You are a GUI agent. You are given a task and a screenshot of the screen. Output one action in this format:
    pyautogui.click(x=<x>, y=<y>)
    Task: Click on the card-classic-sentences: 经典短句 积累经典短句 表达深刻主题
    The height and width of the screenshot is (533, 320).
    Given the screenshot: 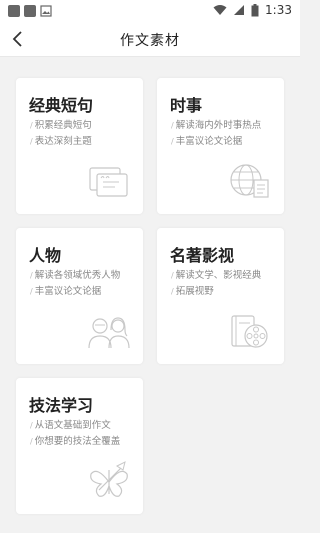 What is the action you would take?
    pyautogui.click(x=79, y=146)
    